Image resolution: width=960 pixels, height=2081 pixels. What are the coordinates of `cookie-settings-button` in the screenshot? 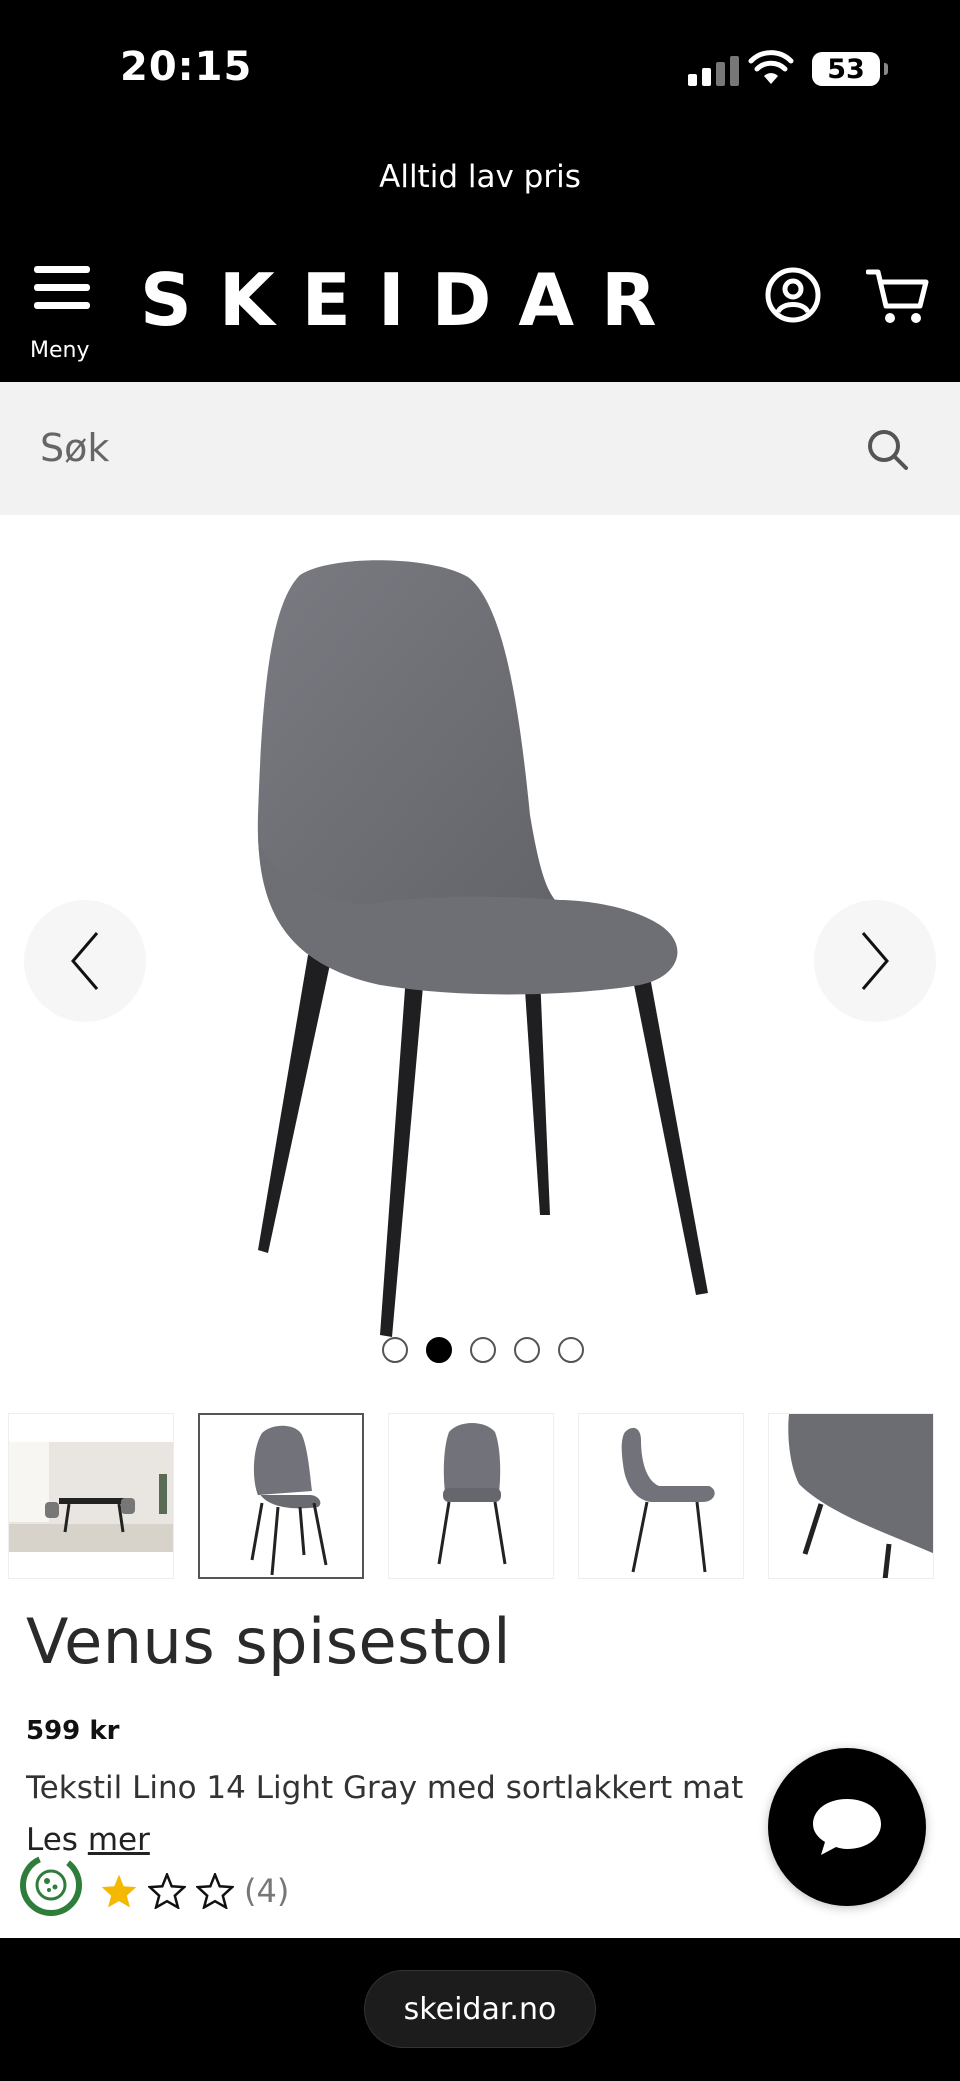 It's located at (51, 1885).